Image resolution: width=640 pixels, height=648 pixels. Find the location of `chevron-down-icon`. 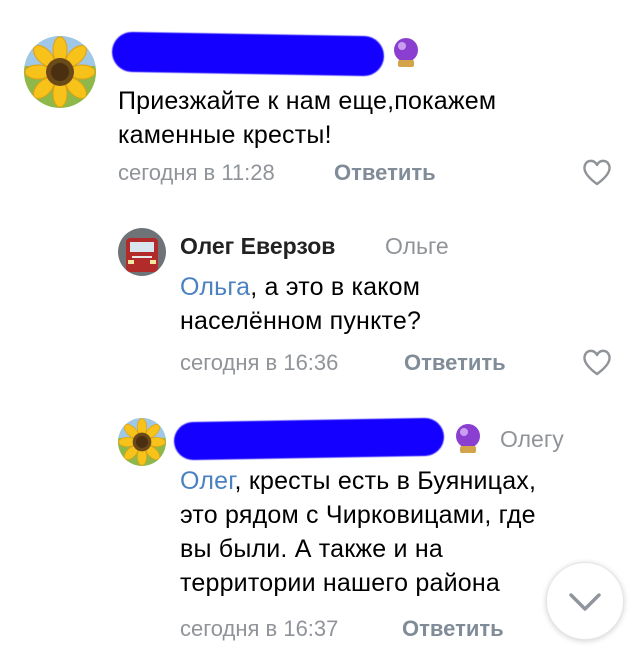

chevron-down-icon is located at coordinates (585, 602).